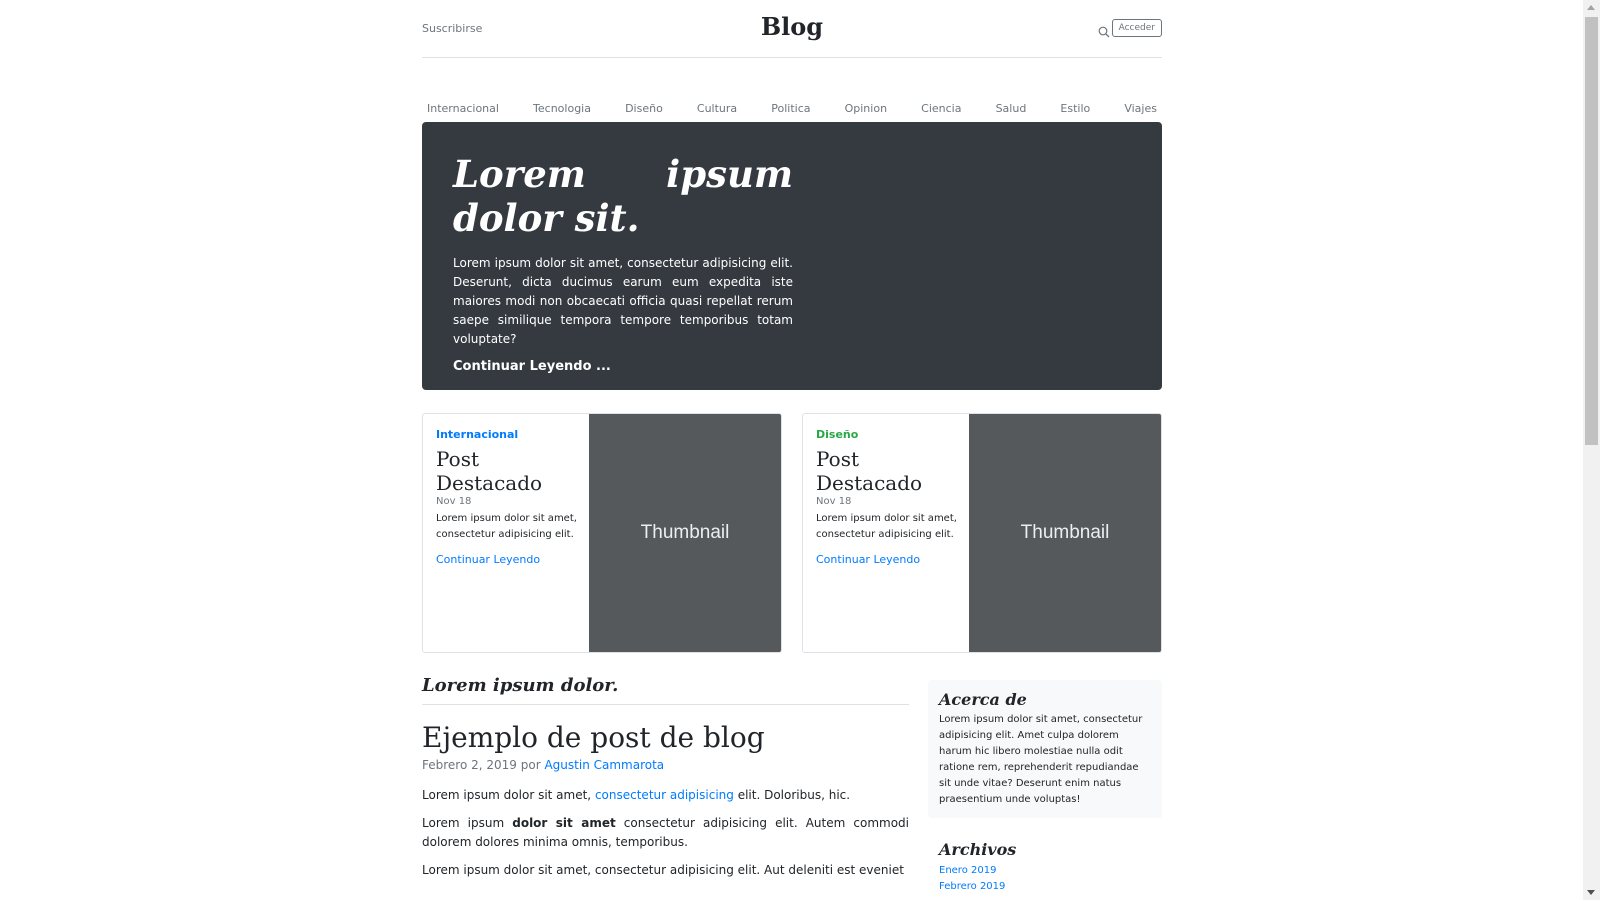 Image resolution: width=1600 pixels, height=900 pixels. Describe the element at coordinates (967, 870) in the screenshot. I see `archive-link: Enero 2019` at that location.